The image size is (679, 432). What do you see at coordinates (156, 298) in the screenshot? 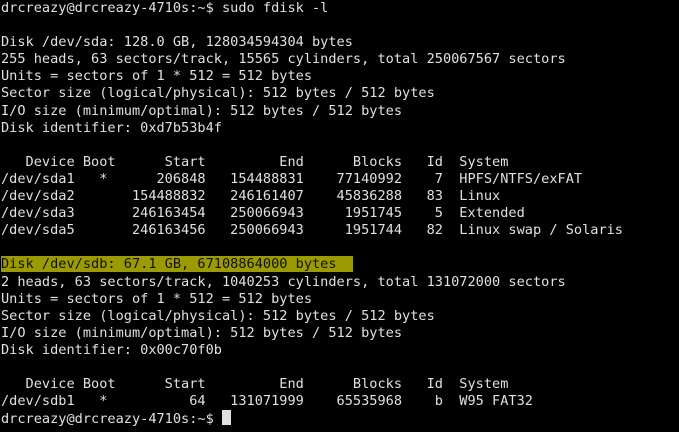
I see `sdb-units-line: Units = sectors of 1 * 512 = 512 bytes` at bounding box center [156, 298].